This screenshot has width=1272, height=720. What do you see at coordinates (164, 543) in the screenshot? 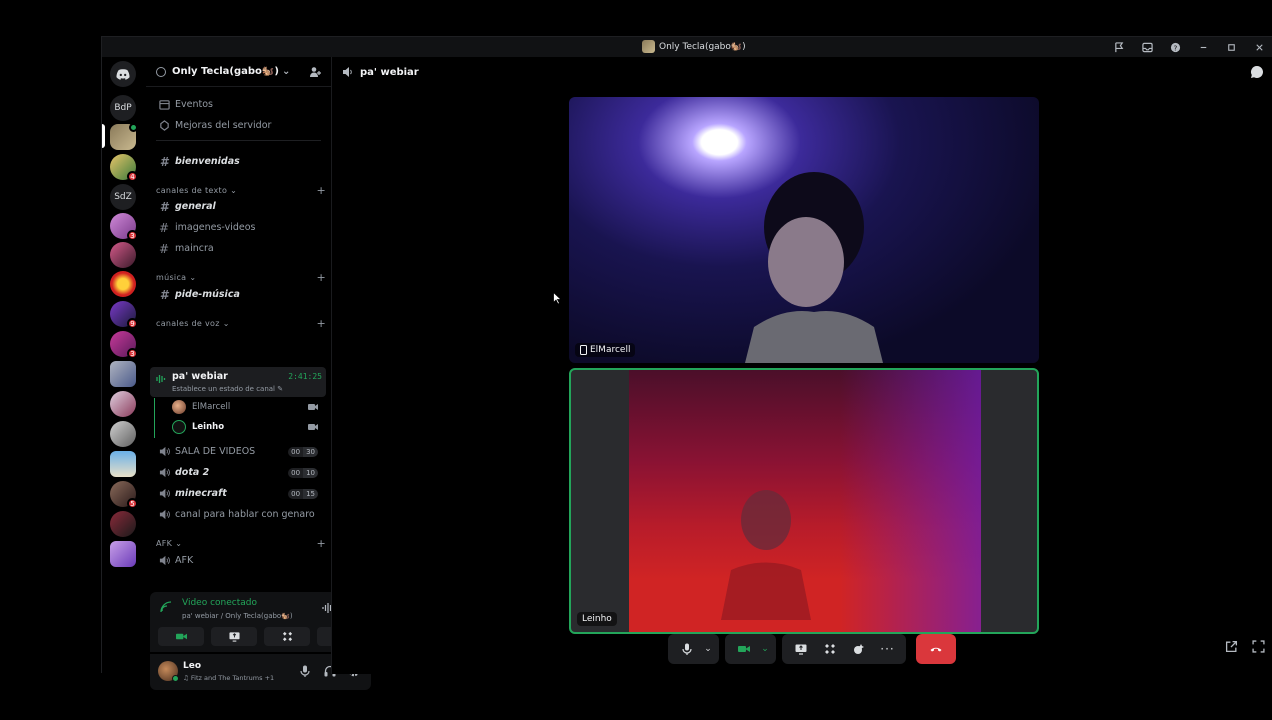
I see `category-label: AFK` at bounding box center [164, 543].